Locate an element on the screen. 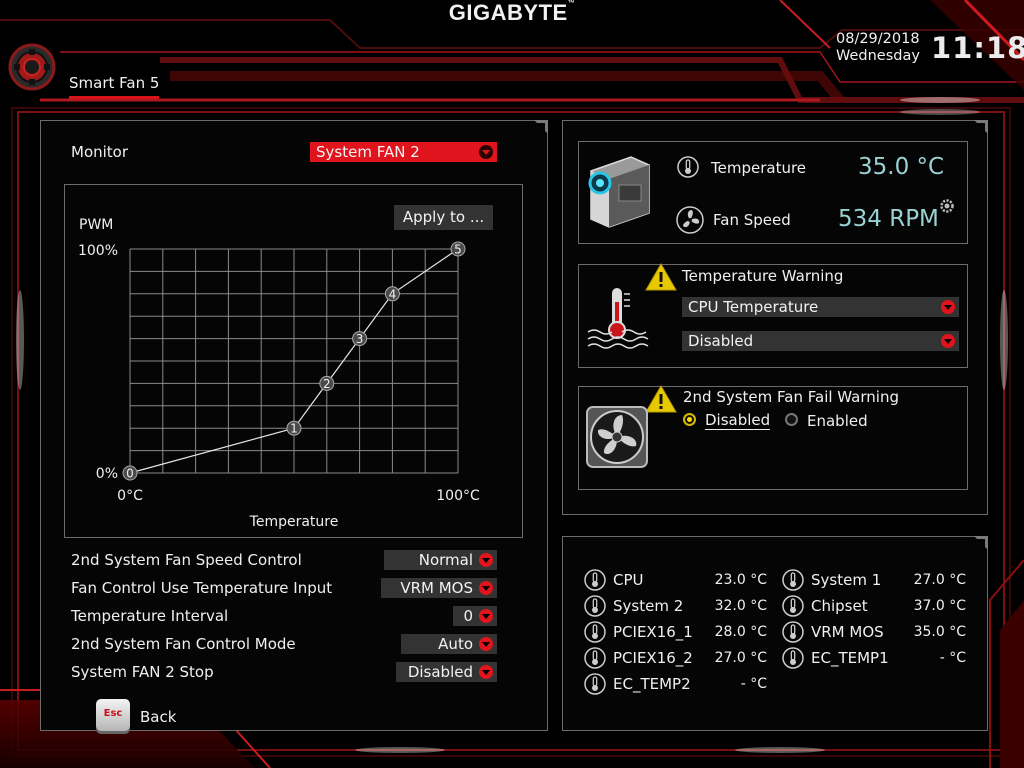  temperature-warning-title: Temperature Warning is located at coordinates (763, 276).